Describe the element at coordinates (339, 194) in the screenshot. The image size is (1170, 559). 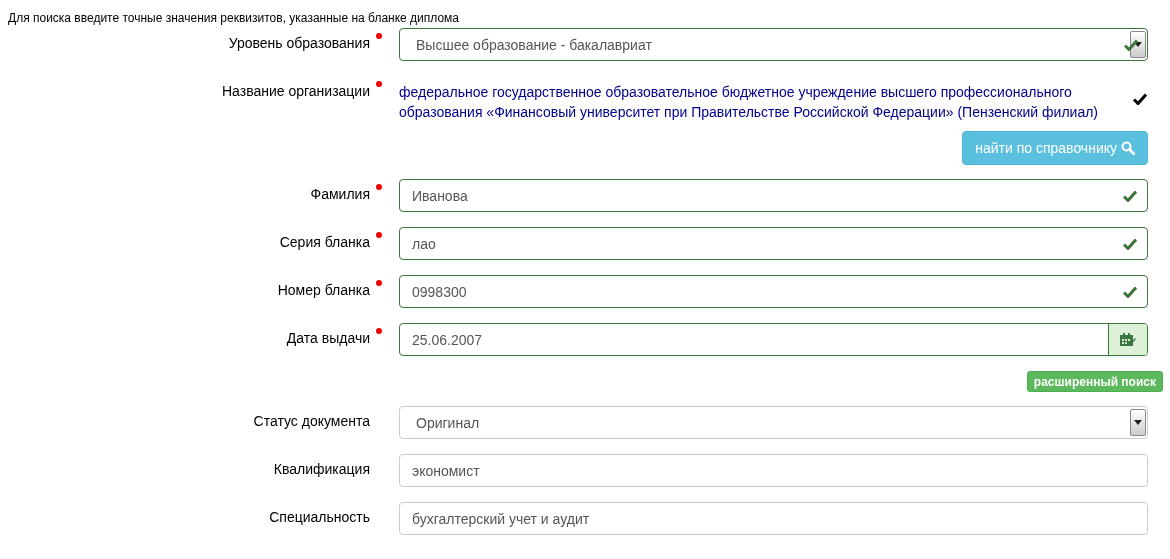
I see `field-label: Фамилия` at that location.